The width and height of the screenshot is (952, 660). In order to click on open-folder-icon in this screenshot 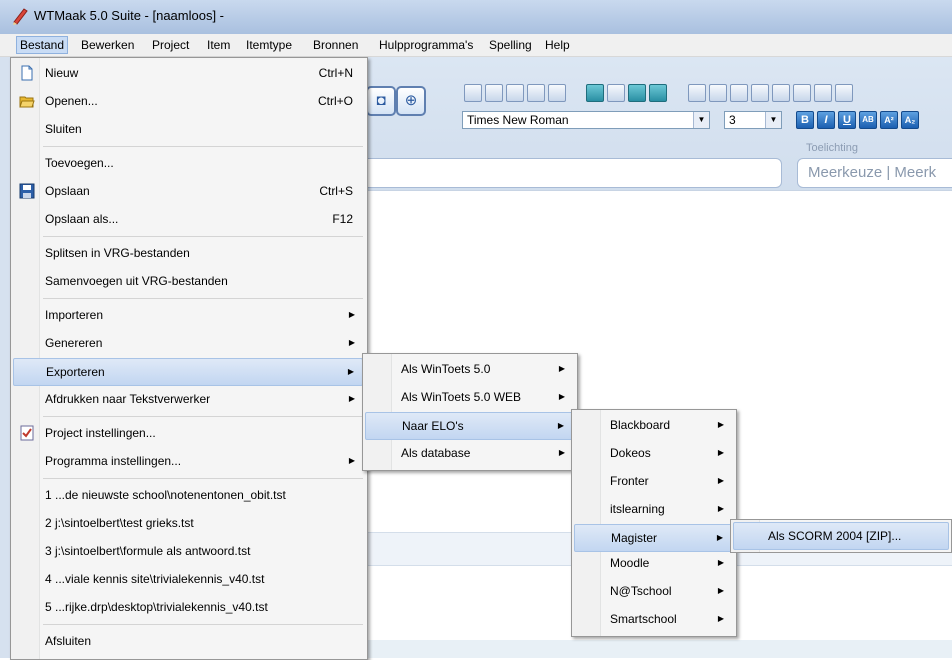, I will do `click(27, 102)`.